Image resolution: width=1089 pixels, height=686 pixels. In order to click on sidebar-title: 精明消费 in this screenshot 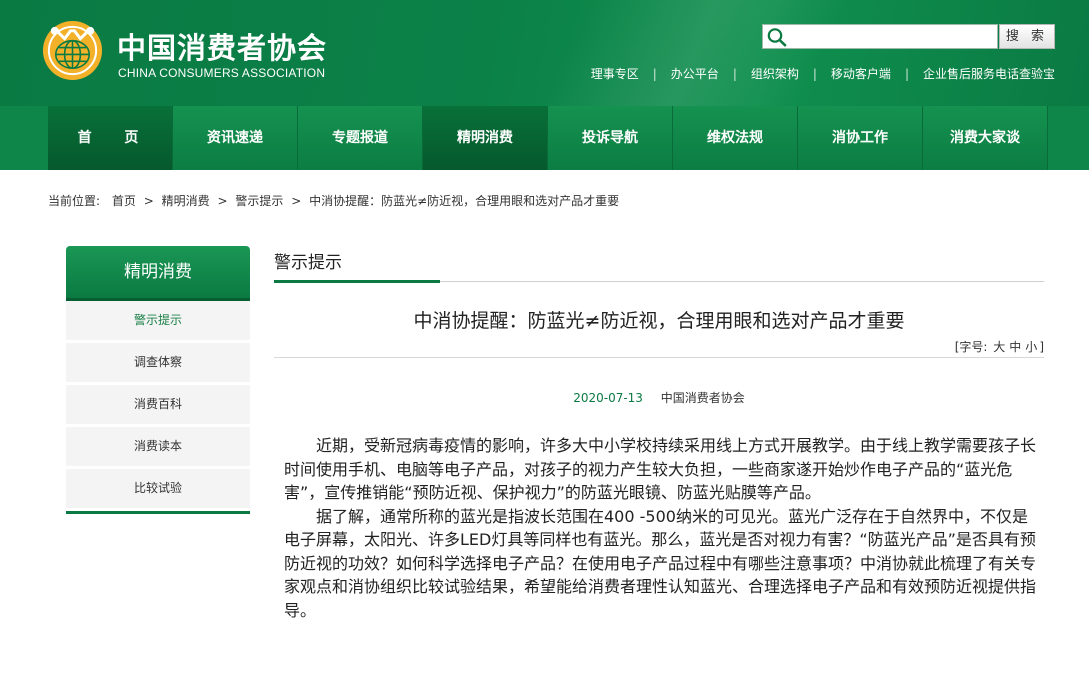, I will do `click(158, 273)`.